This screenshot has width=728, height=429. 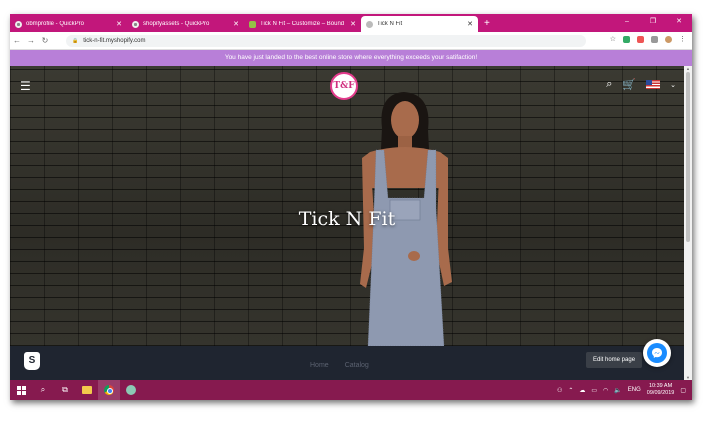 I want to click on app-button, so click(x=131, y=390).